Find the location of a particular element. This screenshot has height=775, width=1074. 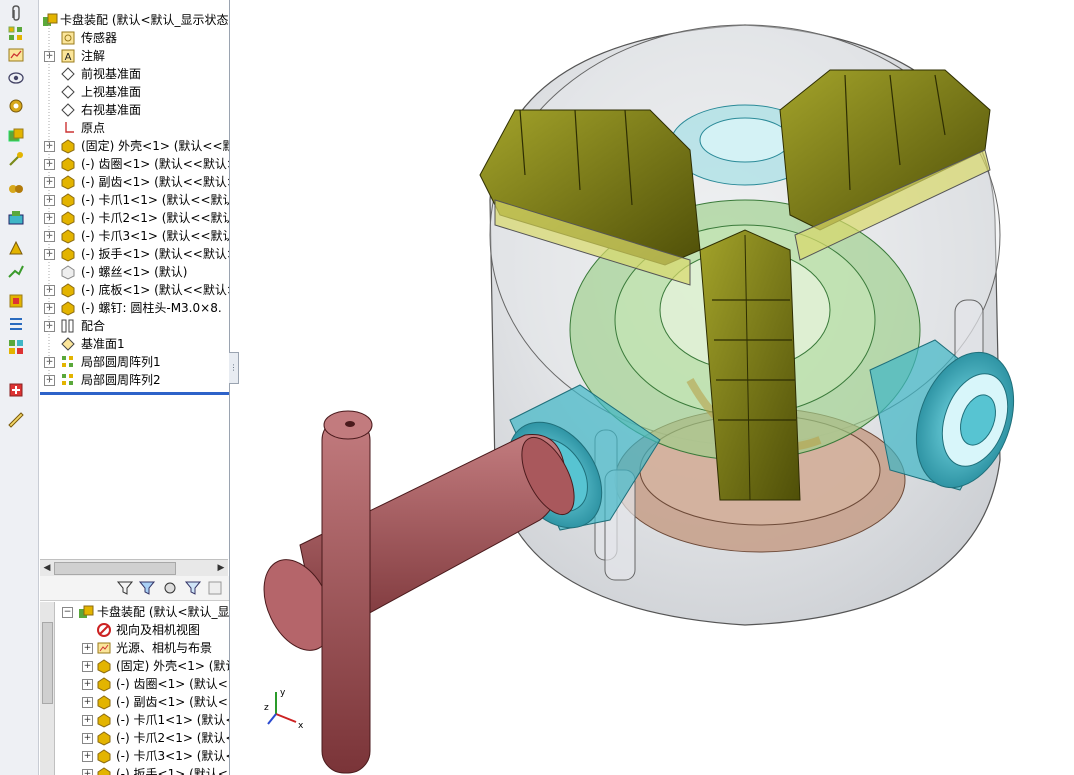

interference-icon is located at coordinates (16, 390).